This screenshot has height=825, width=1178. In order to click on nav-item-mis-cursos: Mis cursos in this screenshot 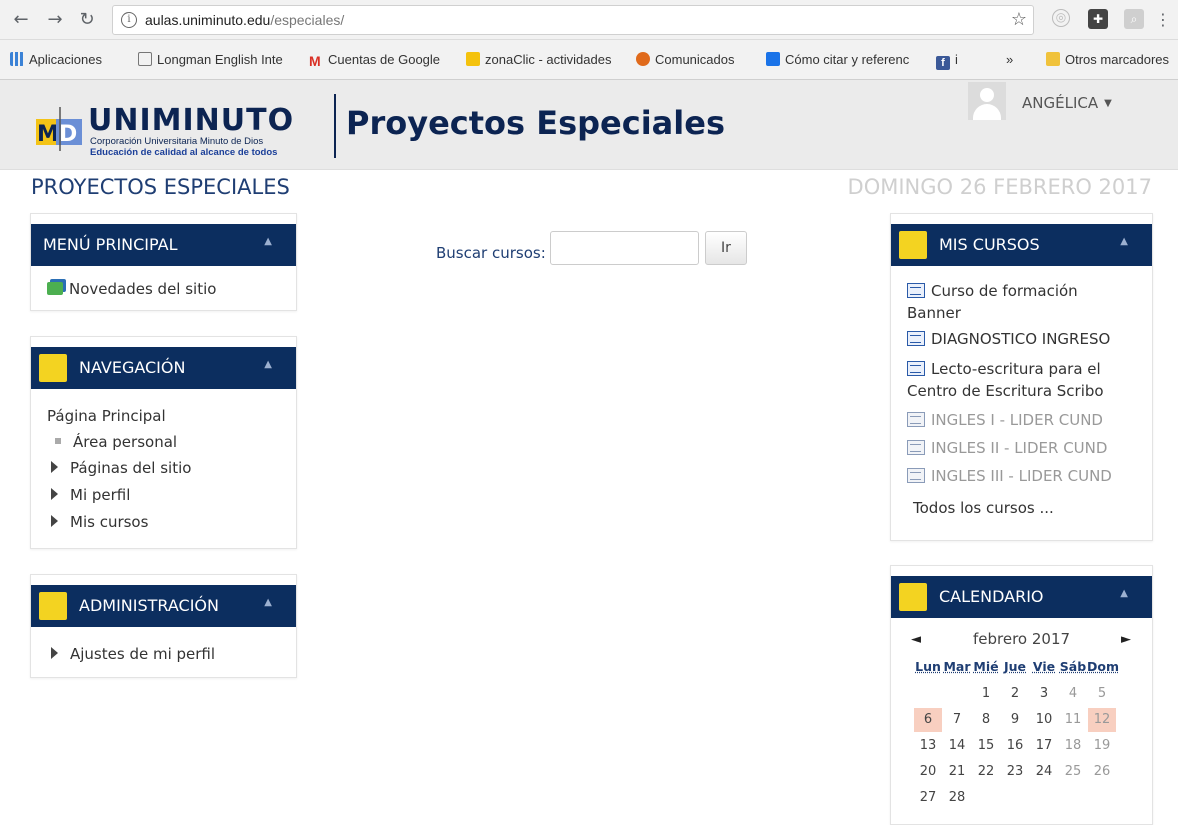, I will do `click(99, 522)`.